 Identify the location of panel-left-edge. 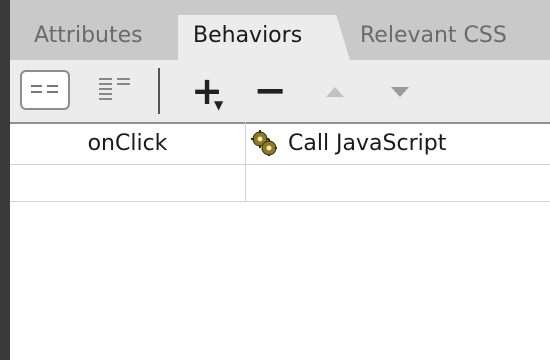
(5, 180).